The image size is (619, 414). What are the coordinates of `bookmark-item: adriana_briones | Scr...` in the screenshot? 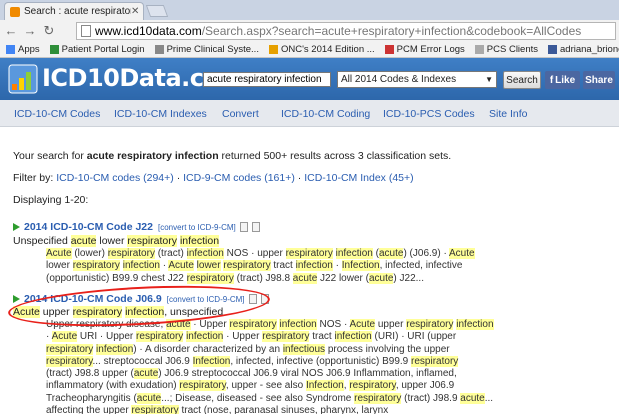 It's located at (583, 49).